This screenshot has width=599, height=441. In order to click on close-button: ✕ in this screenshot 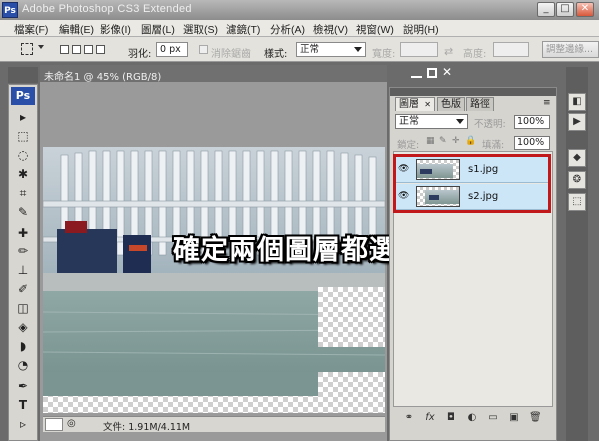, I will do `click(585, 9)`.